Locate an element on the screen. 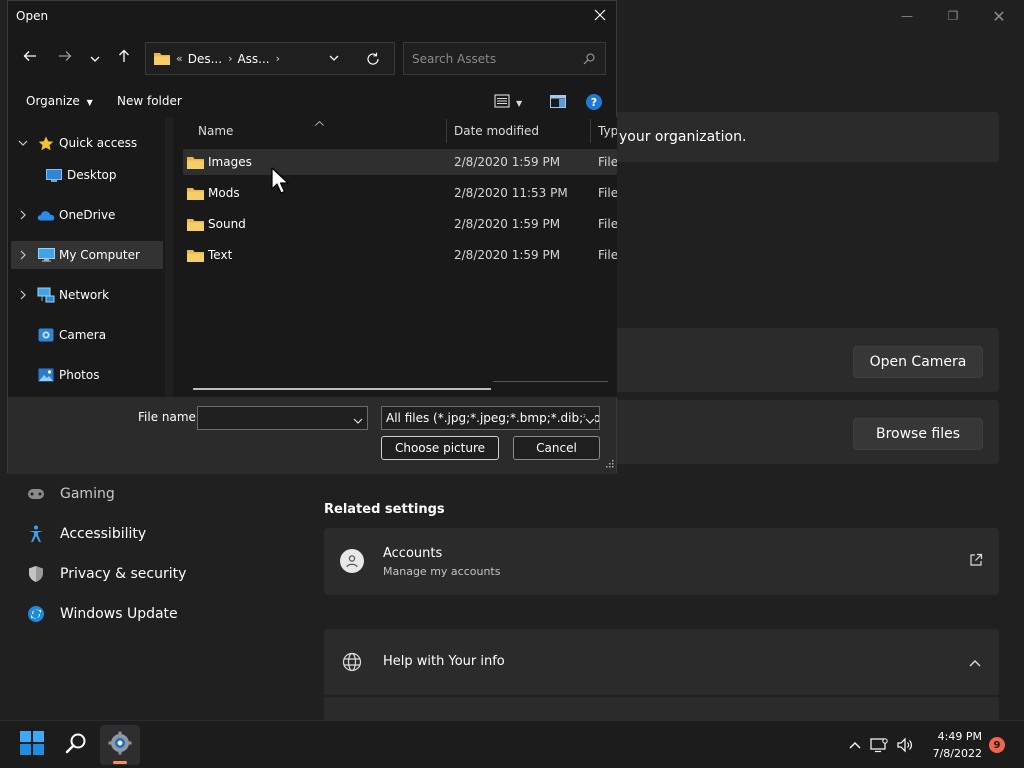 Image resolution: width=1024 pixels, height=768 pixels. tree-item-my-computer: My Computer is located at coordinates (87, 255).